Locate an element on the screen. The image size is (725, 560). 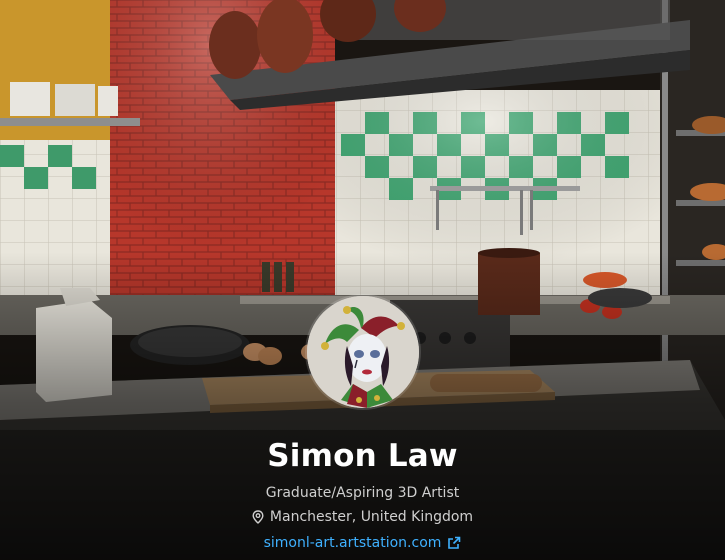
jester-avatar-image is located at coordinates (362, 352).